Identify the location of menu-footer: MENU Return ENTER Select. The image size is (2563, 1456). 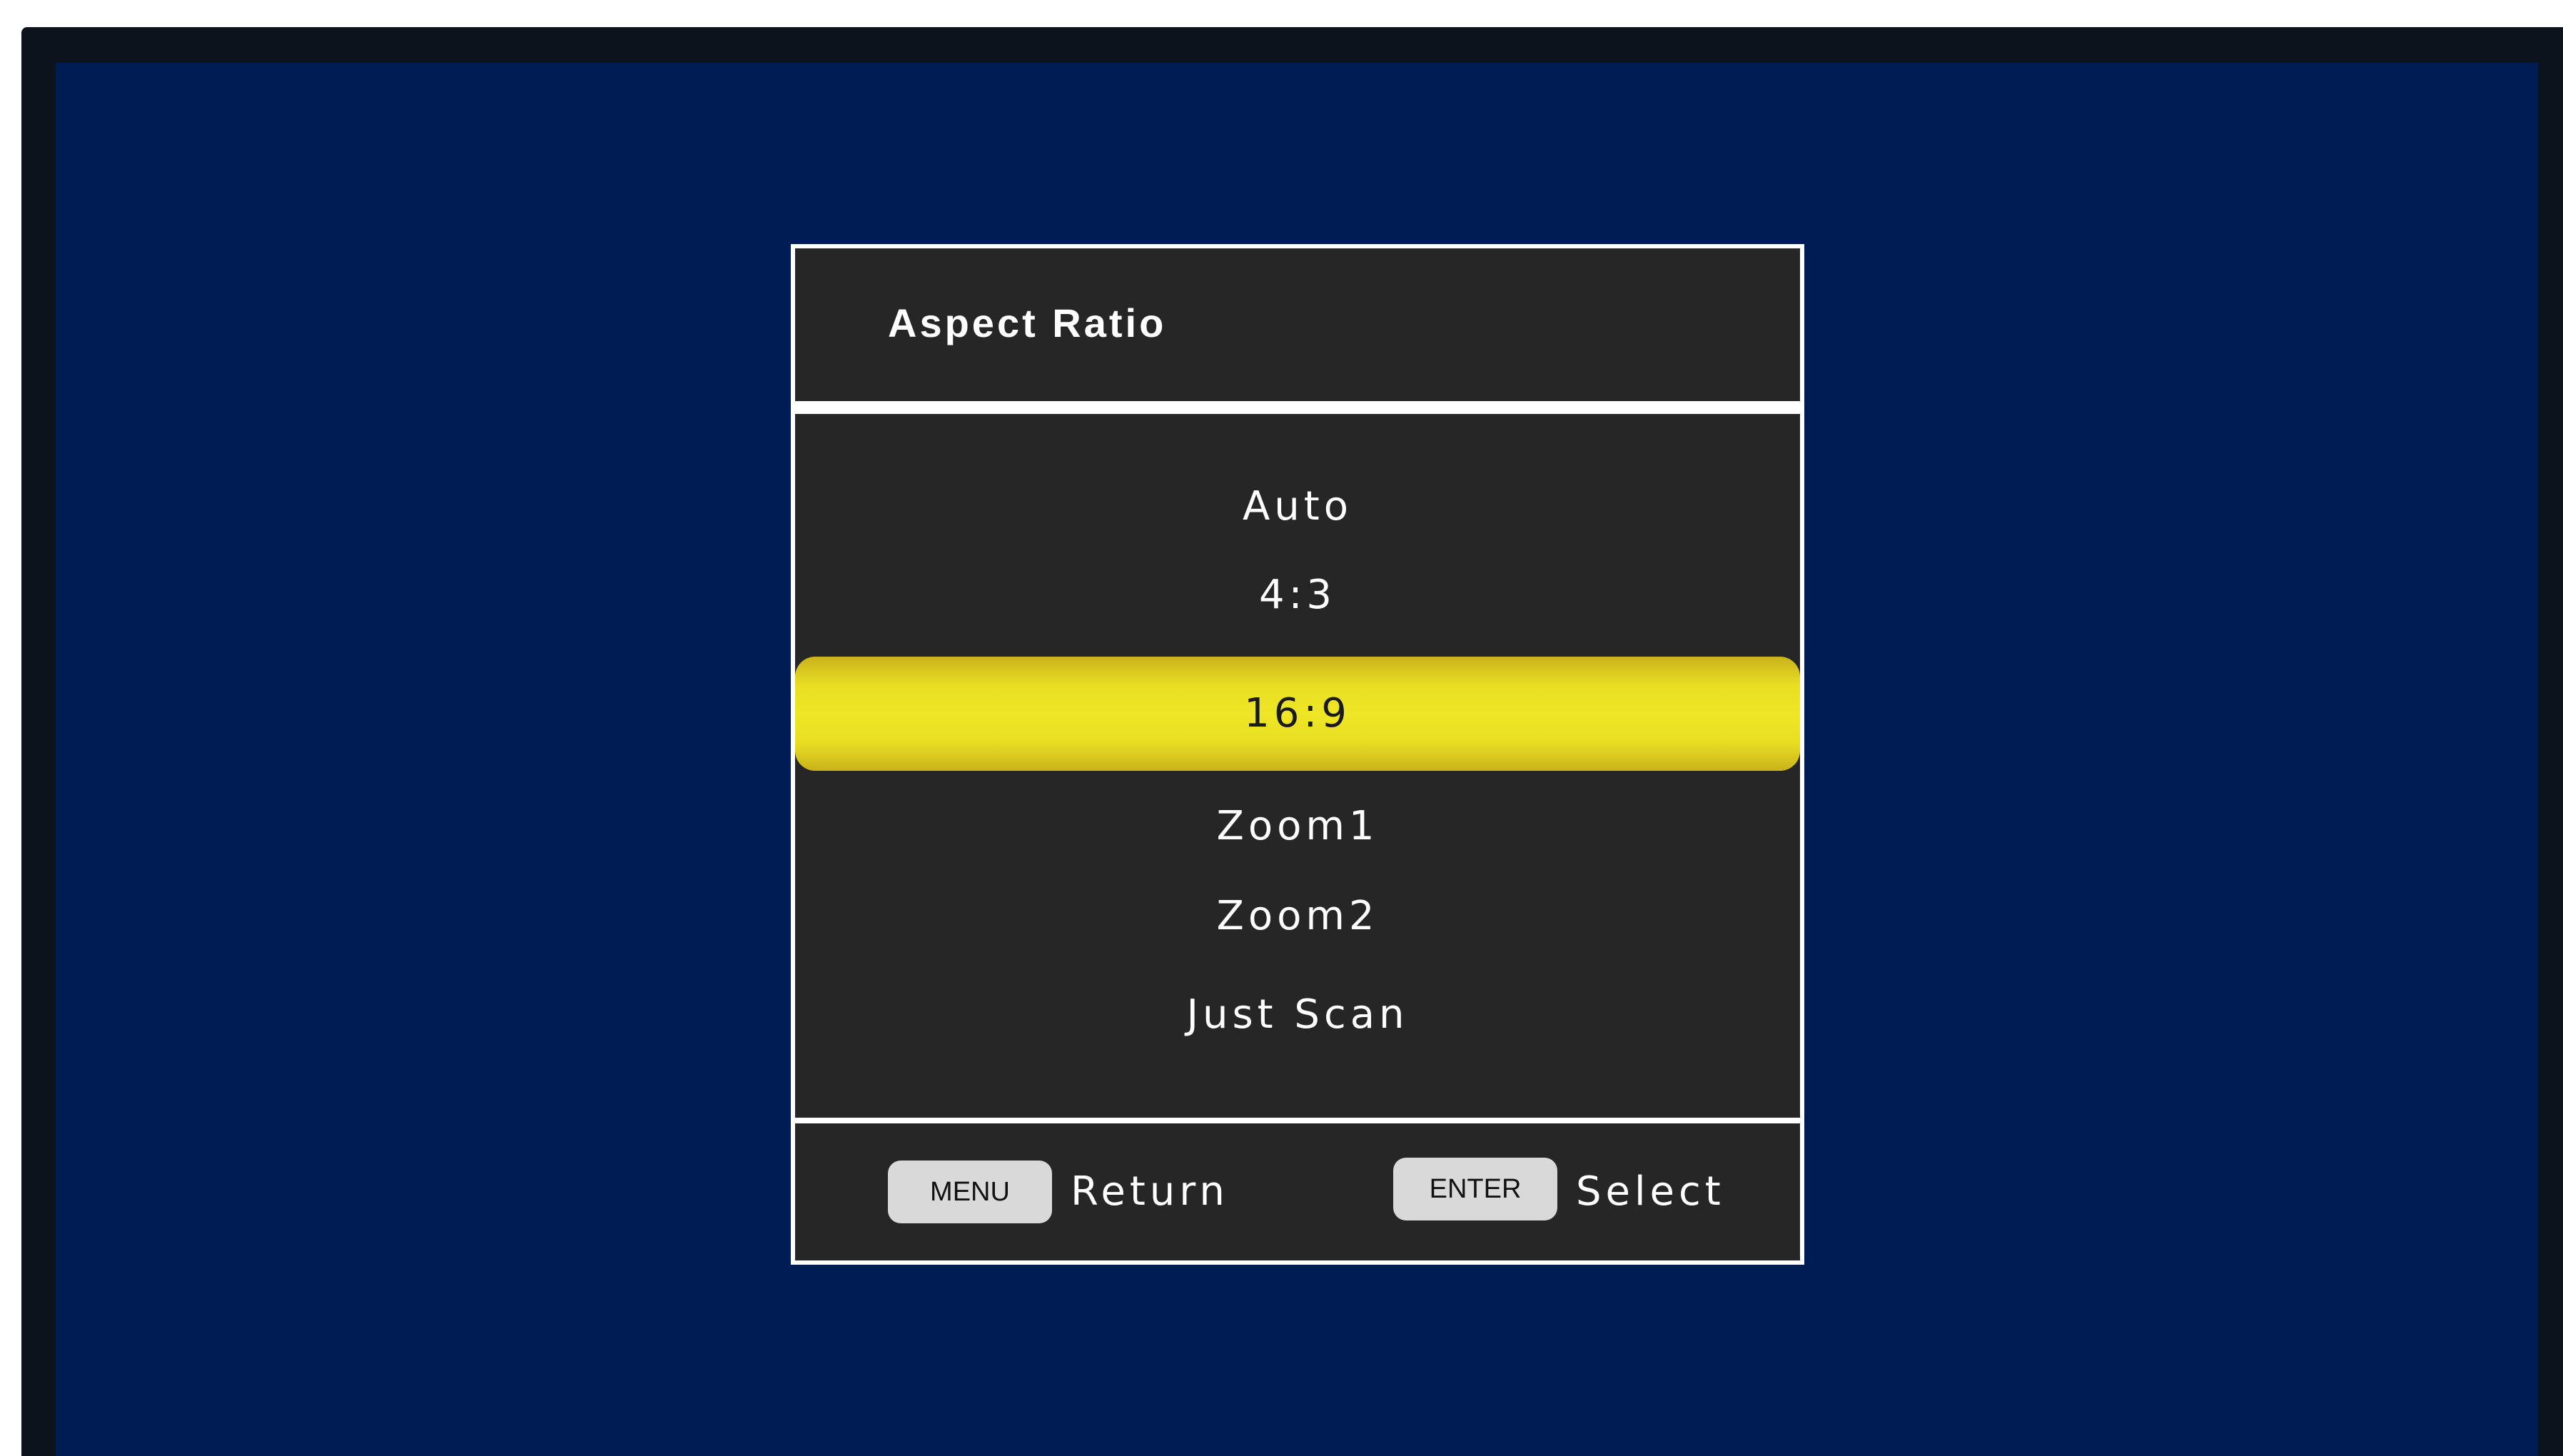
(1298, 1191).